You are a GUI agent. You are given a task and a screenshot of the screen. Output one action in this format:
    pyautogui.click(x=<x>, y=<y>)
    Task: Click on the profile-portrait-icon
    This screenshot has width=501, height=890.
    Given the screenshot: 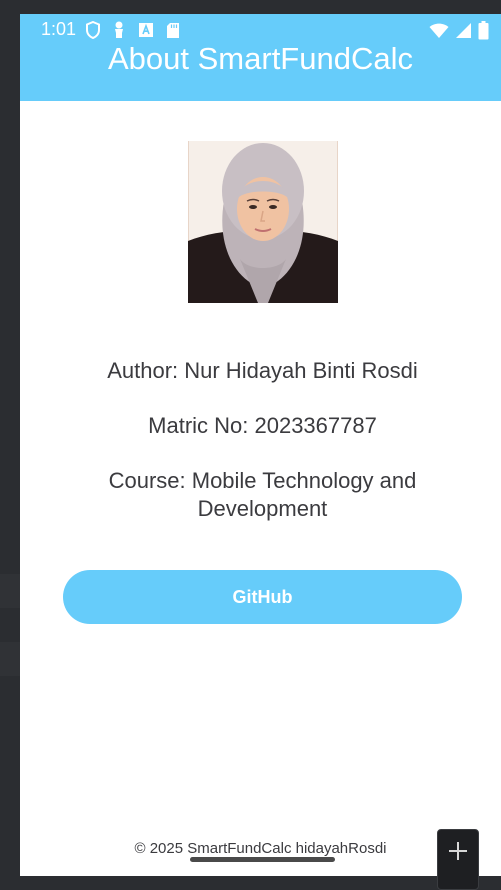 What is the action you would take?
    pyautogui.click(x=263, y=222)
    